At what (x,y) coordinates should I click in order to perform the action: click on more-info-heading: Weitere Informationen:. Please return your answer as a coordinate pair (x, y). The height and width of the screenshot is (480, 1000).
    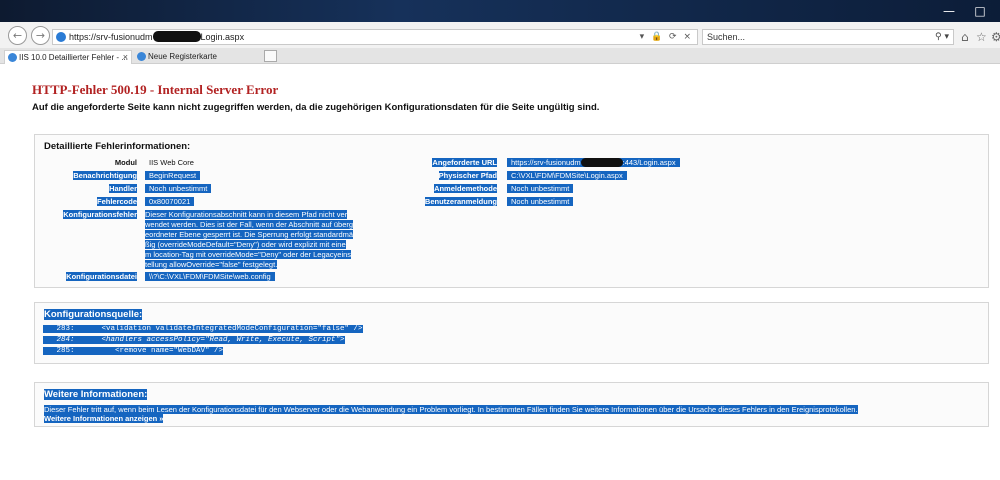
    Looking at the image, I should click on (96, 394).